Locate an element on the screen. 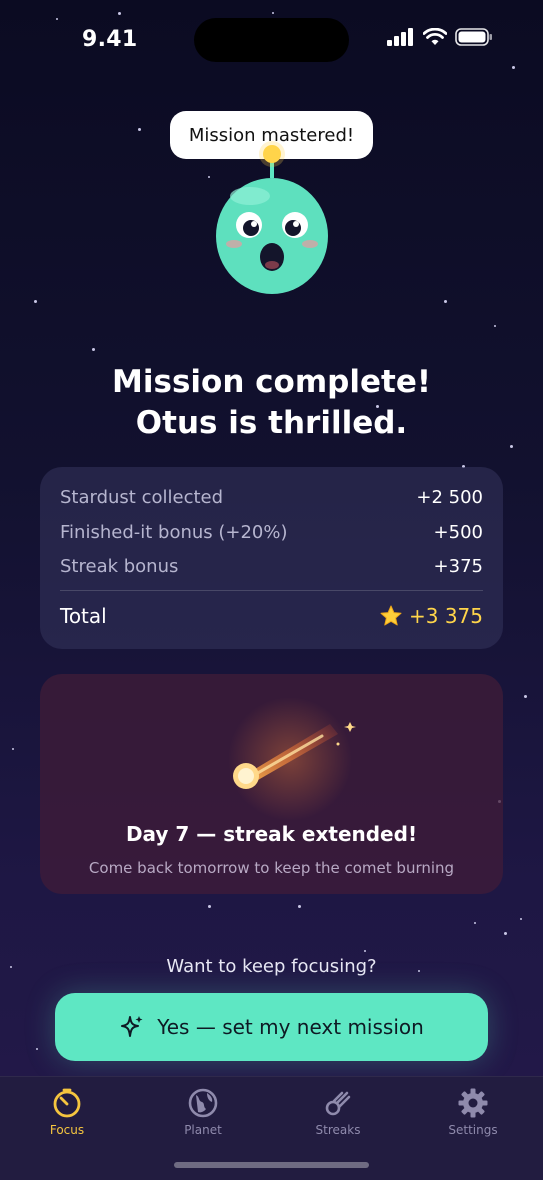 Image resolution: width=543 pixels, height=1180 pixels. summary-row-value: +500 is located at coordinates (458, 532).